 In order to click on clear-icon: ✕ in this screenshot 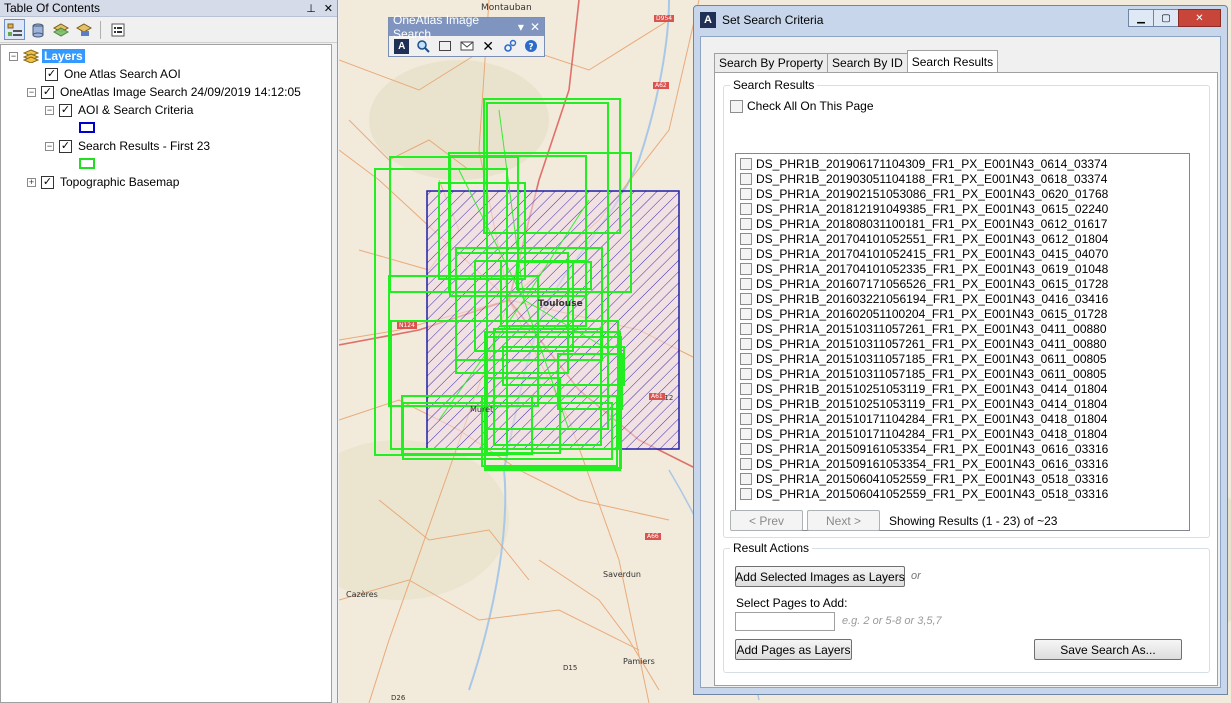, I will do `click(488, 46)`.